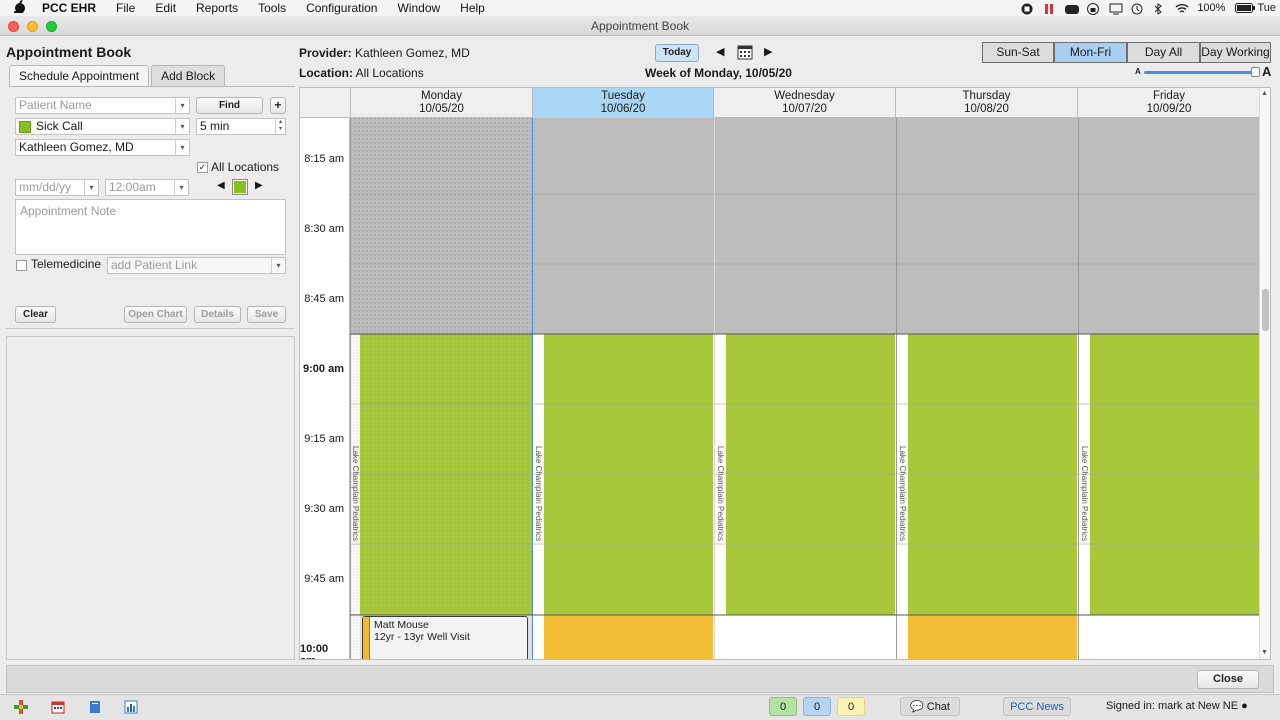  I want to click on day-header-monday: Monday 10/05/20, so click(441, 103).